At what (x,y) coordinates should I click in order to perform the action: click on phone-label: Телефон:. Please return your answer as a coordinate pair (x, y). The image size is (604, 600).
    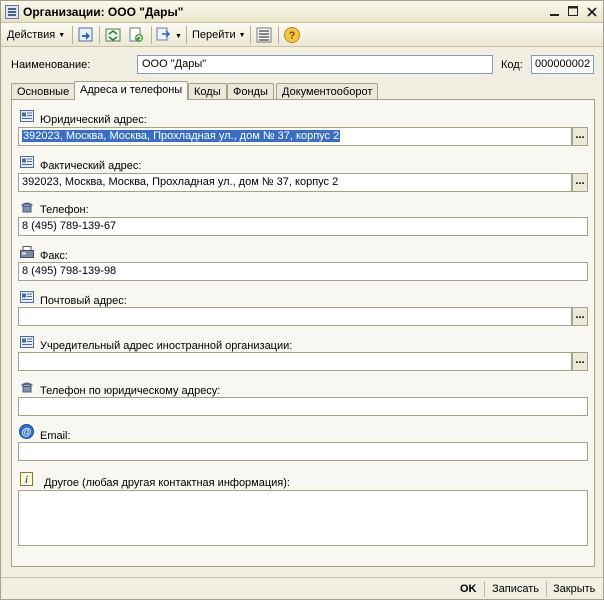
    Looking at the image, I should click on (64, 210).